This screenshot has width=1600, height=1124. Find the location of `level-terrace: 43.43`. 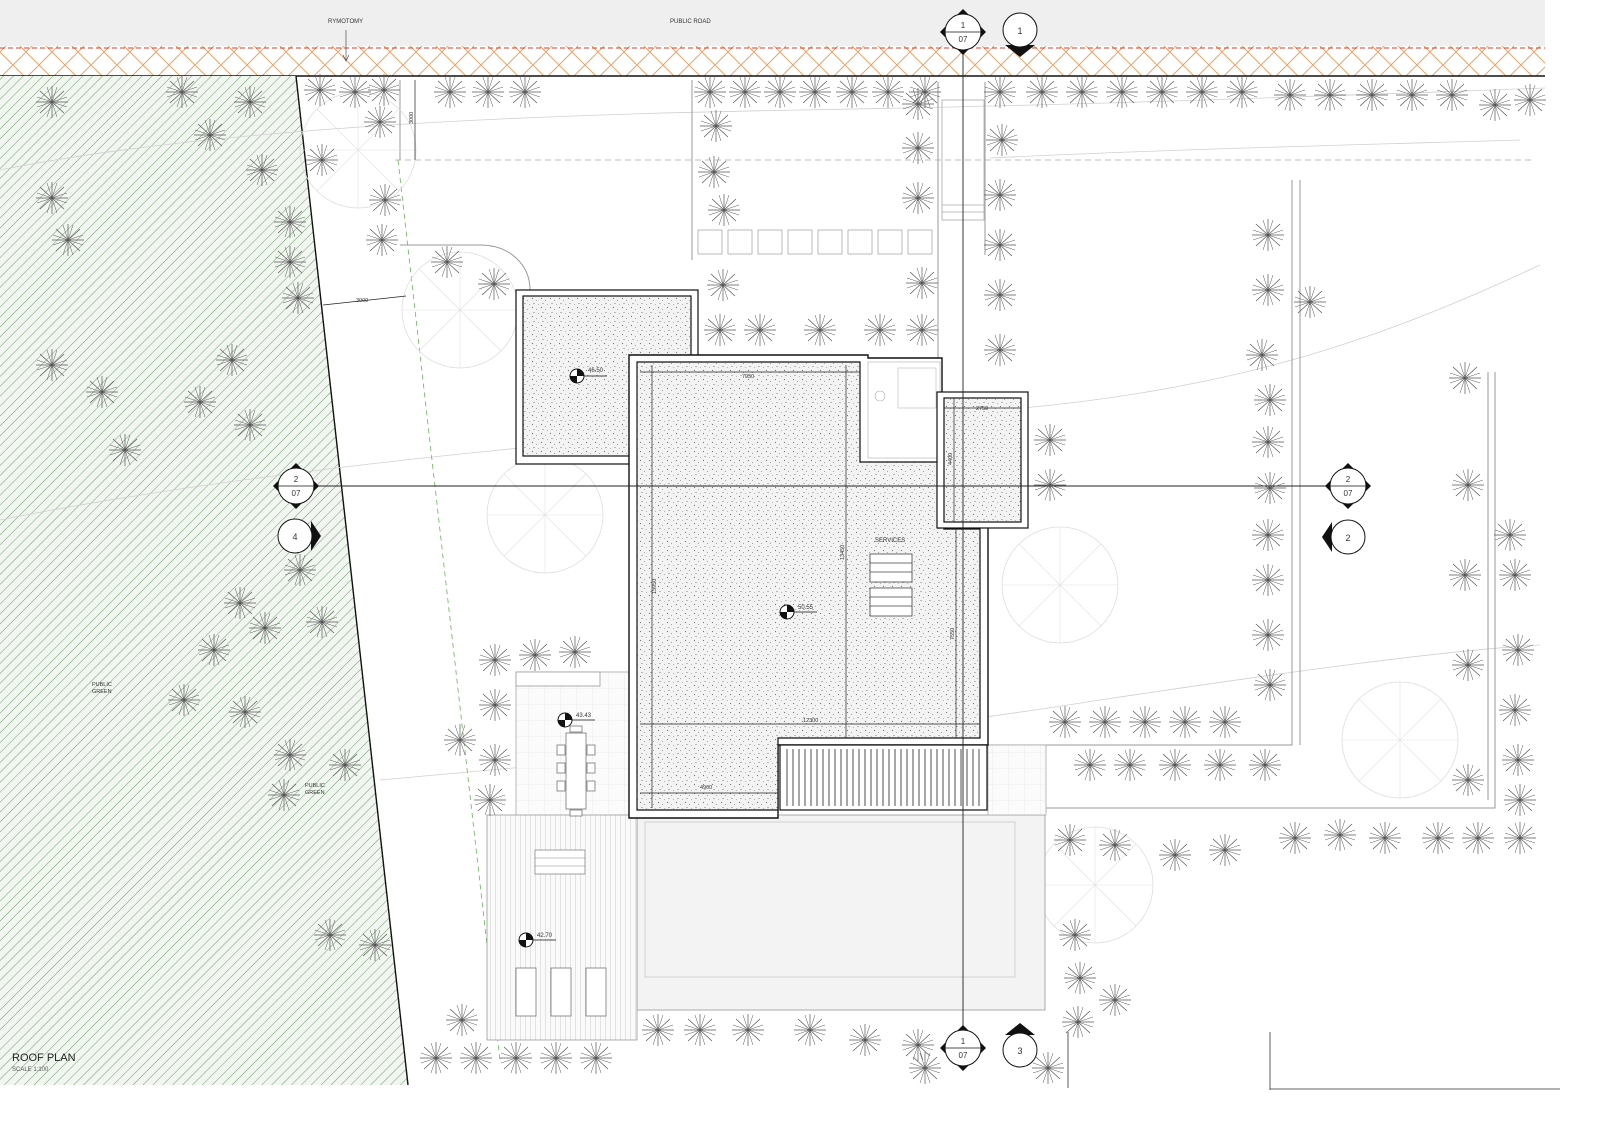

level-terrace: 43.43 is located at coordinates (584, 716).